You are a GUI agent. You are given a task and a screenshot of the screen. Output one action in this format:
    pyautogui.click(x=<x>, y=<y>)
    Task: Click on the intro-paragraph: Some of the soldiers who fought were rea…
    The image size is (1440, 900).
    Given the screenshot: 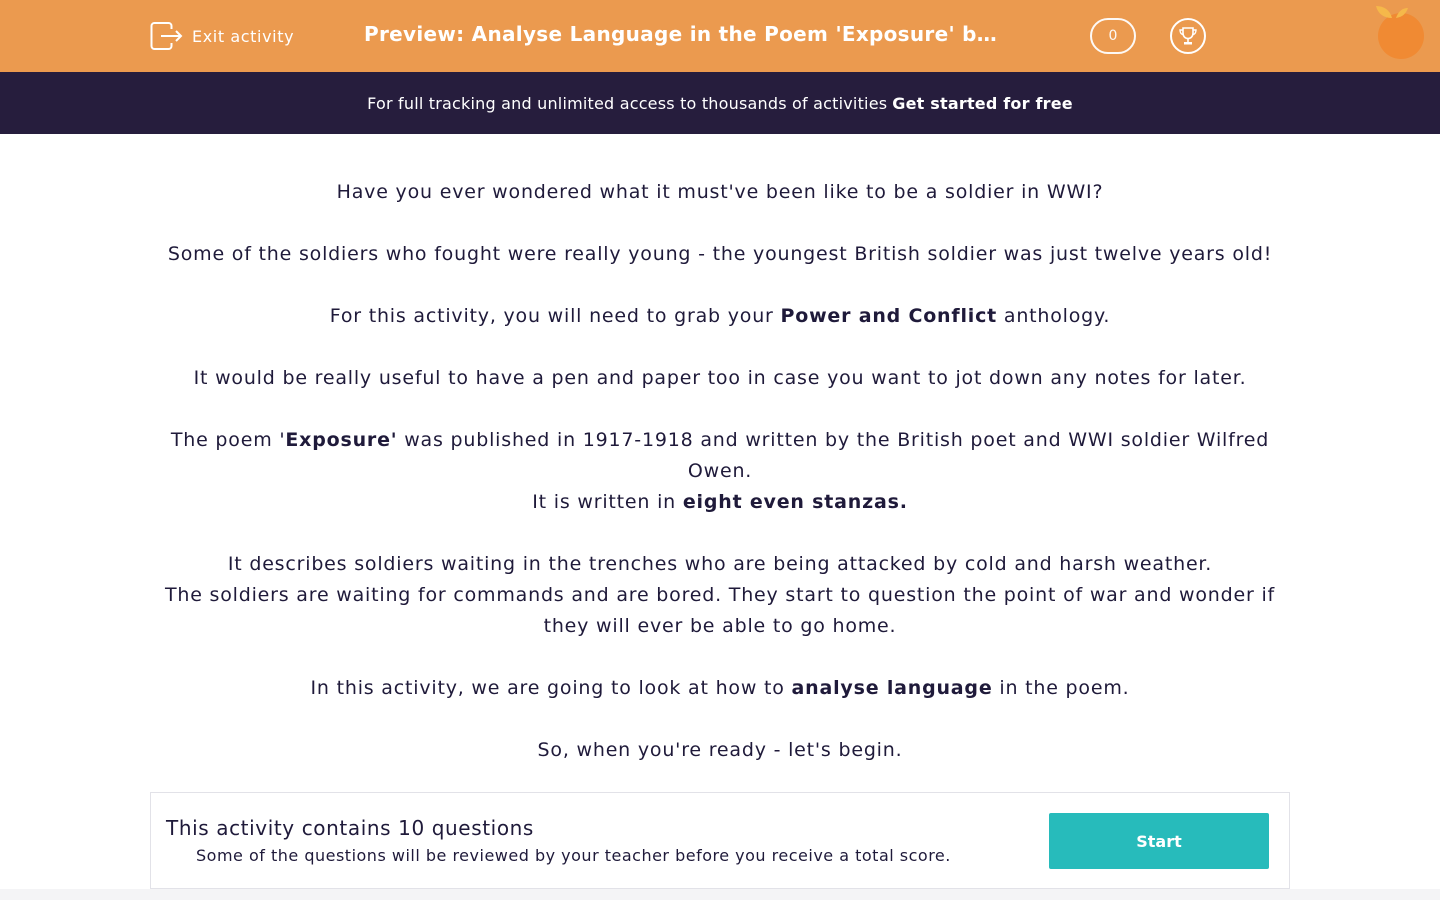 What is the action you would take?
    pyautogui.click(x=720, y=254)
    